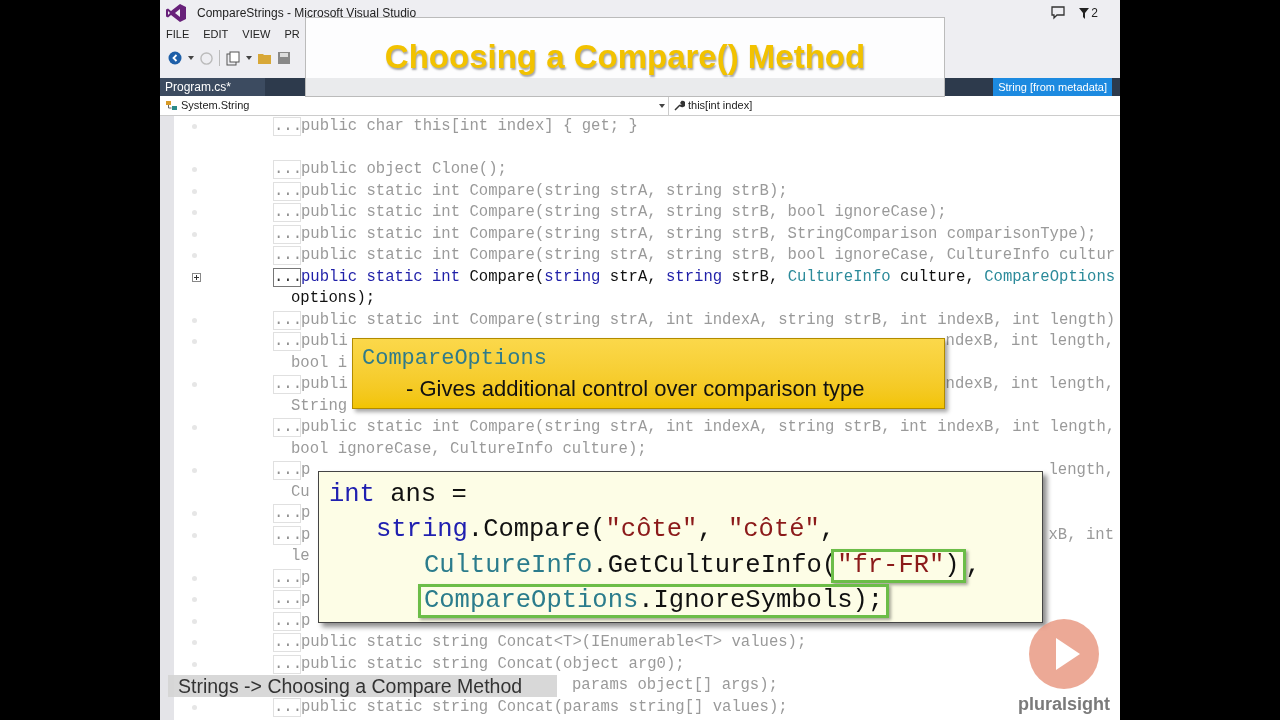  Describe the element at coordinates (256, 34) in the screenshot. I see `menu-item: VIEW` at that location.